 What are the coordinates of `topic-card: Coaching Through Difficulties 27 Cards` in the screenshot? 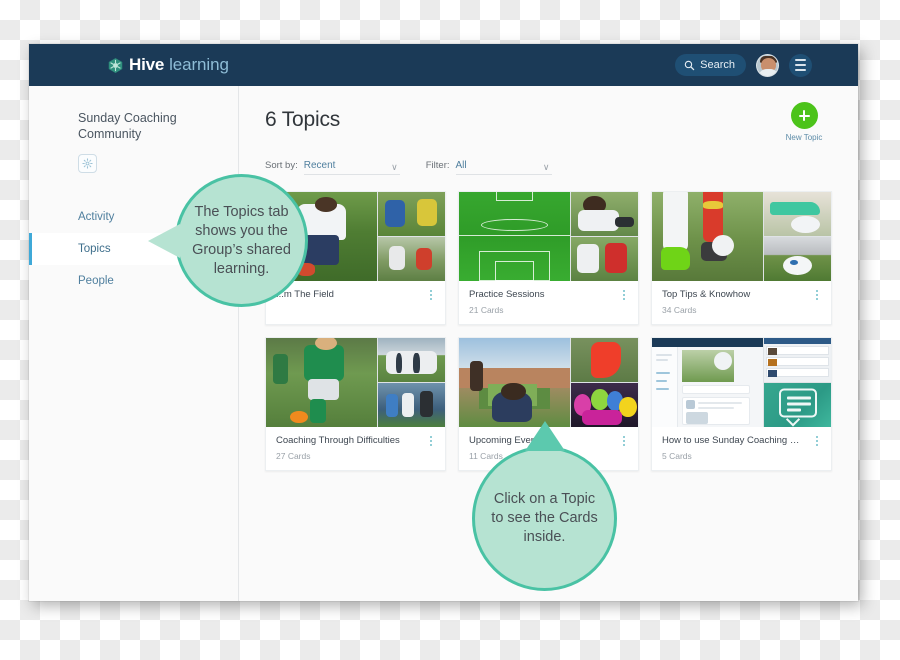 It's located at (355, 404).